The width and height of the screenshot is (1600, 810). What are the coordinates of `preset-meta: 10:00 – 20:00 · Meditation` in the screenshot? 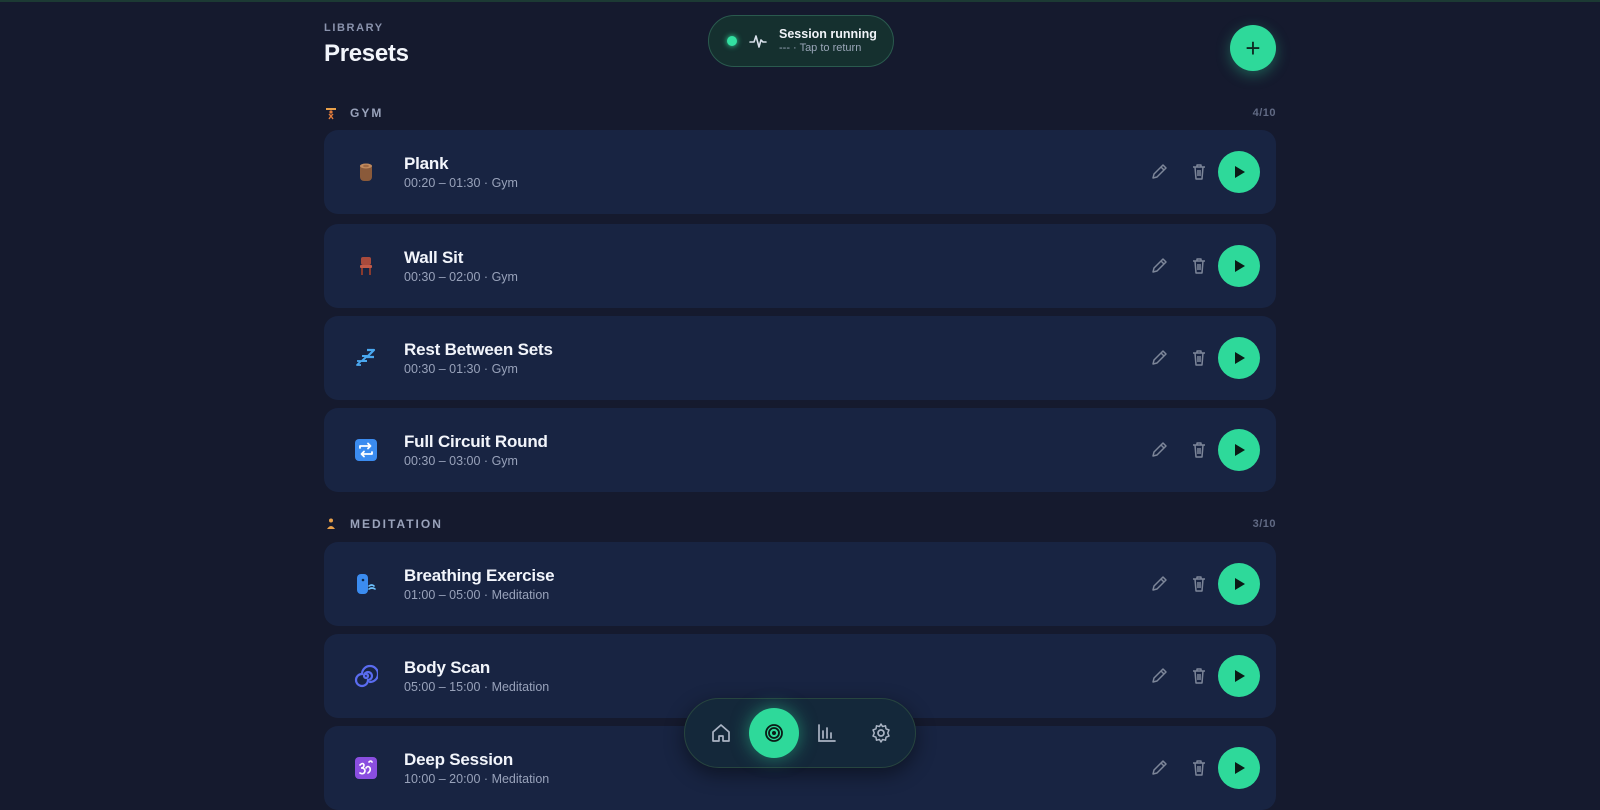 It's located at (476, 779).